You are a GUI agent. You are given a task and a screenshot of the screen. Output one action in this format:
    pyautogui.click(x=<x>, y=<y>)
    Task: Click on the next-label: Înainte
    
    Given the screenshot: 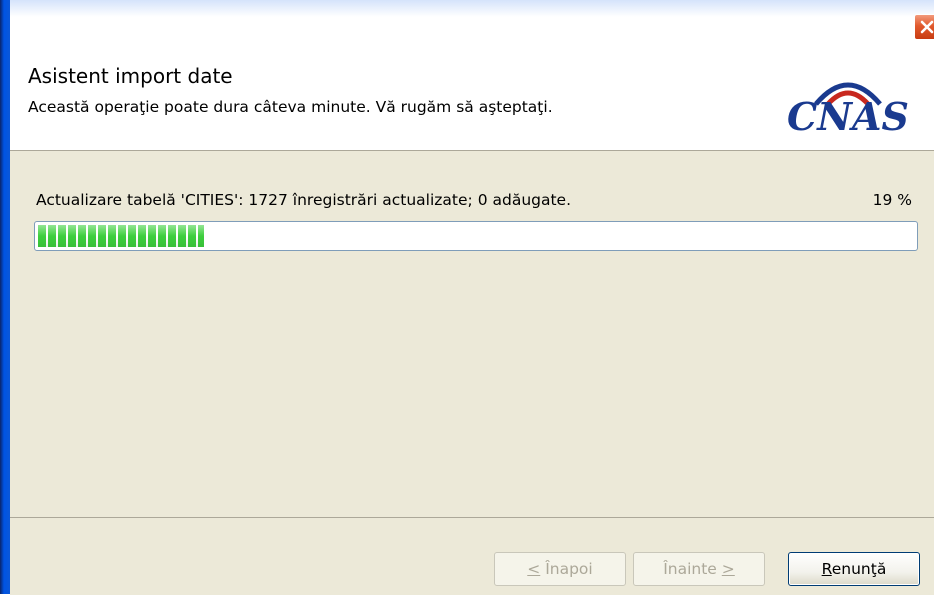 What is the action you would take?
    pyautogui.click(x=692, y=569)
    